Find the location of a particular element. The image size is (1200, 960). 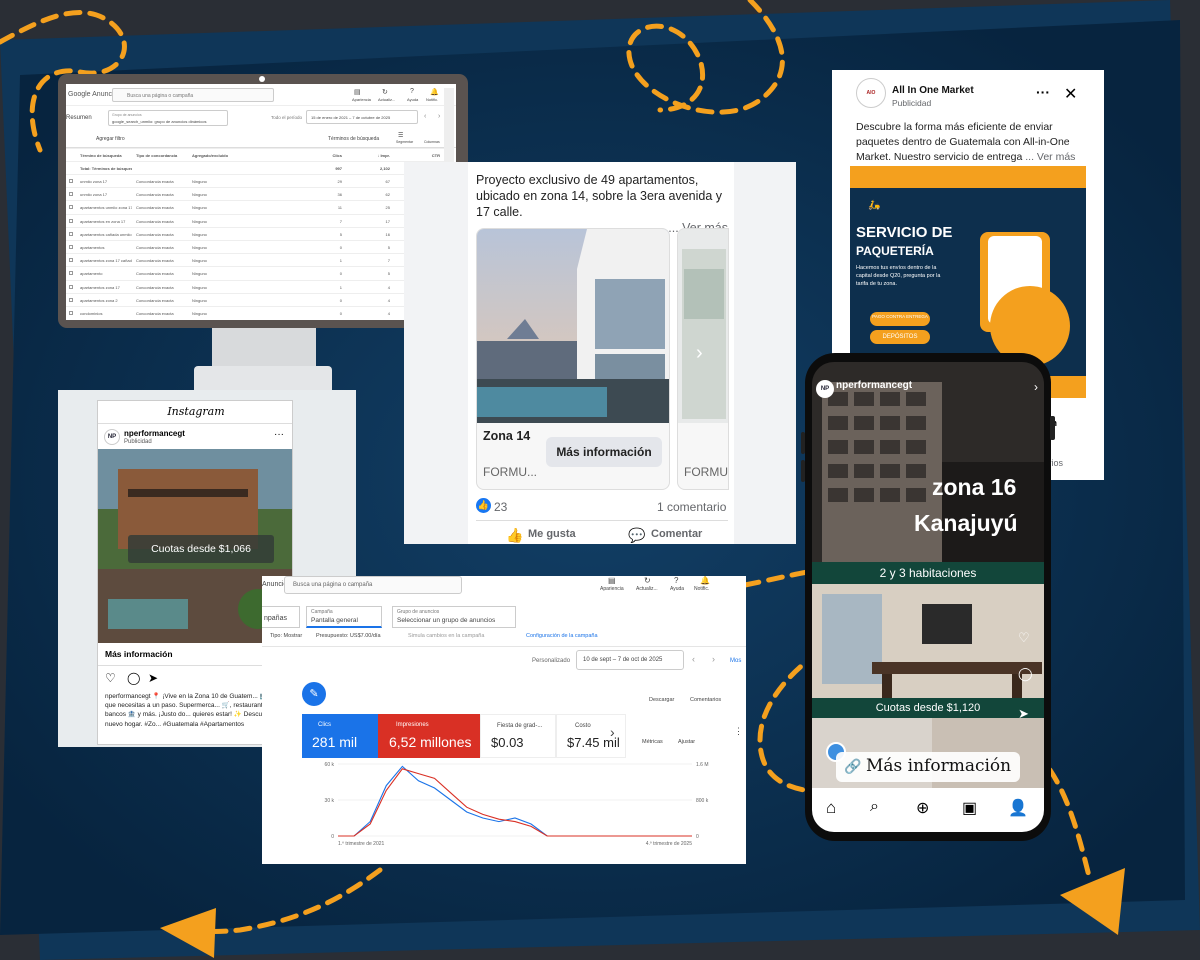

close-icon: ✕ is located at coordinates (1070, 94).